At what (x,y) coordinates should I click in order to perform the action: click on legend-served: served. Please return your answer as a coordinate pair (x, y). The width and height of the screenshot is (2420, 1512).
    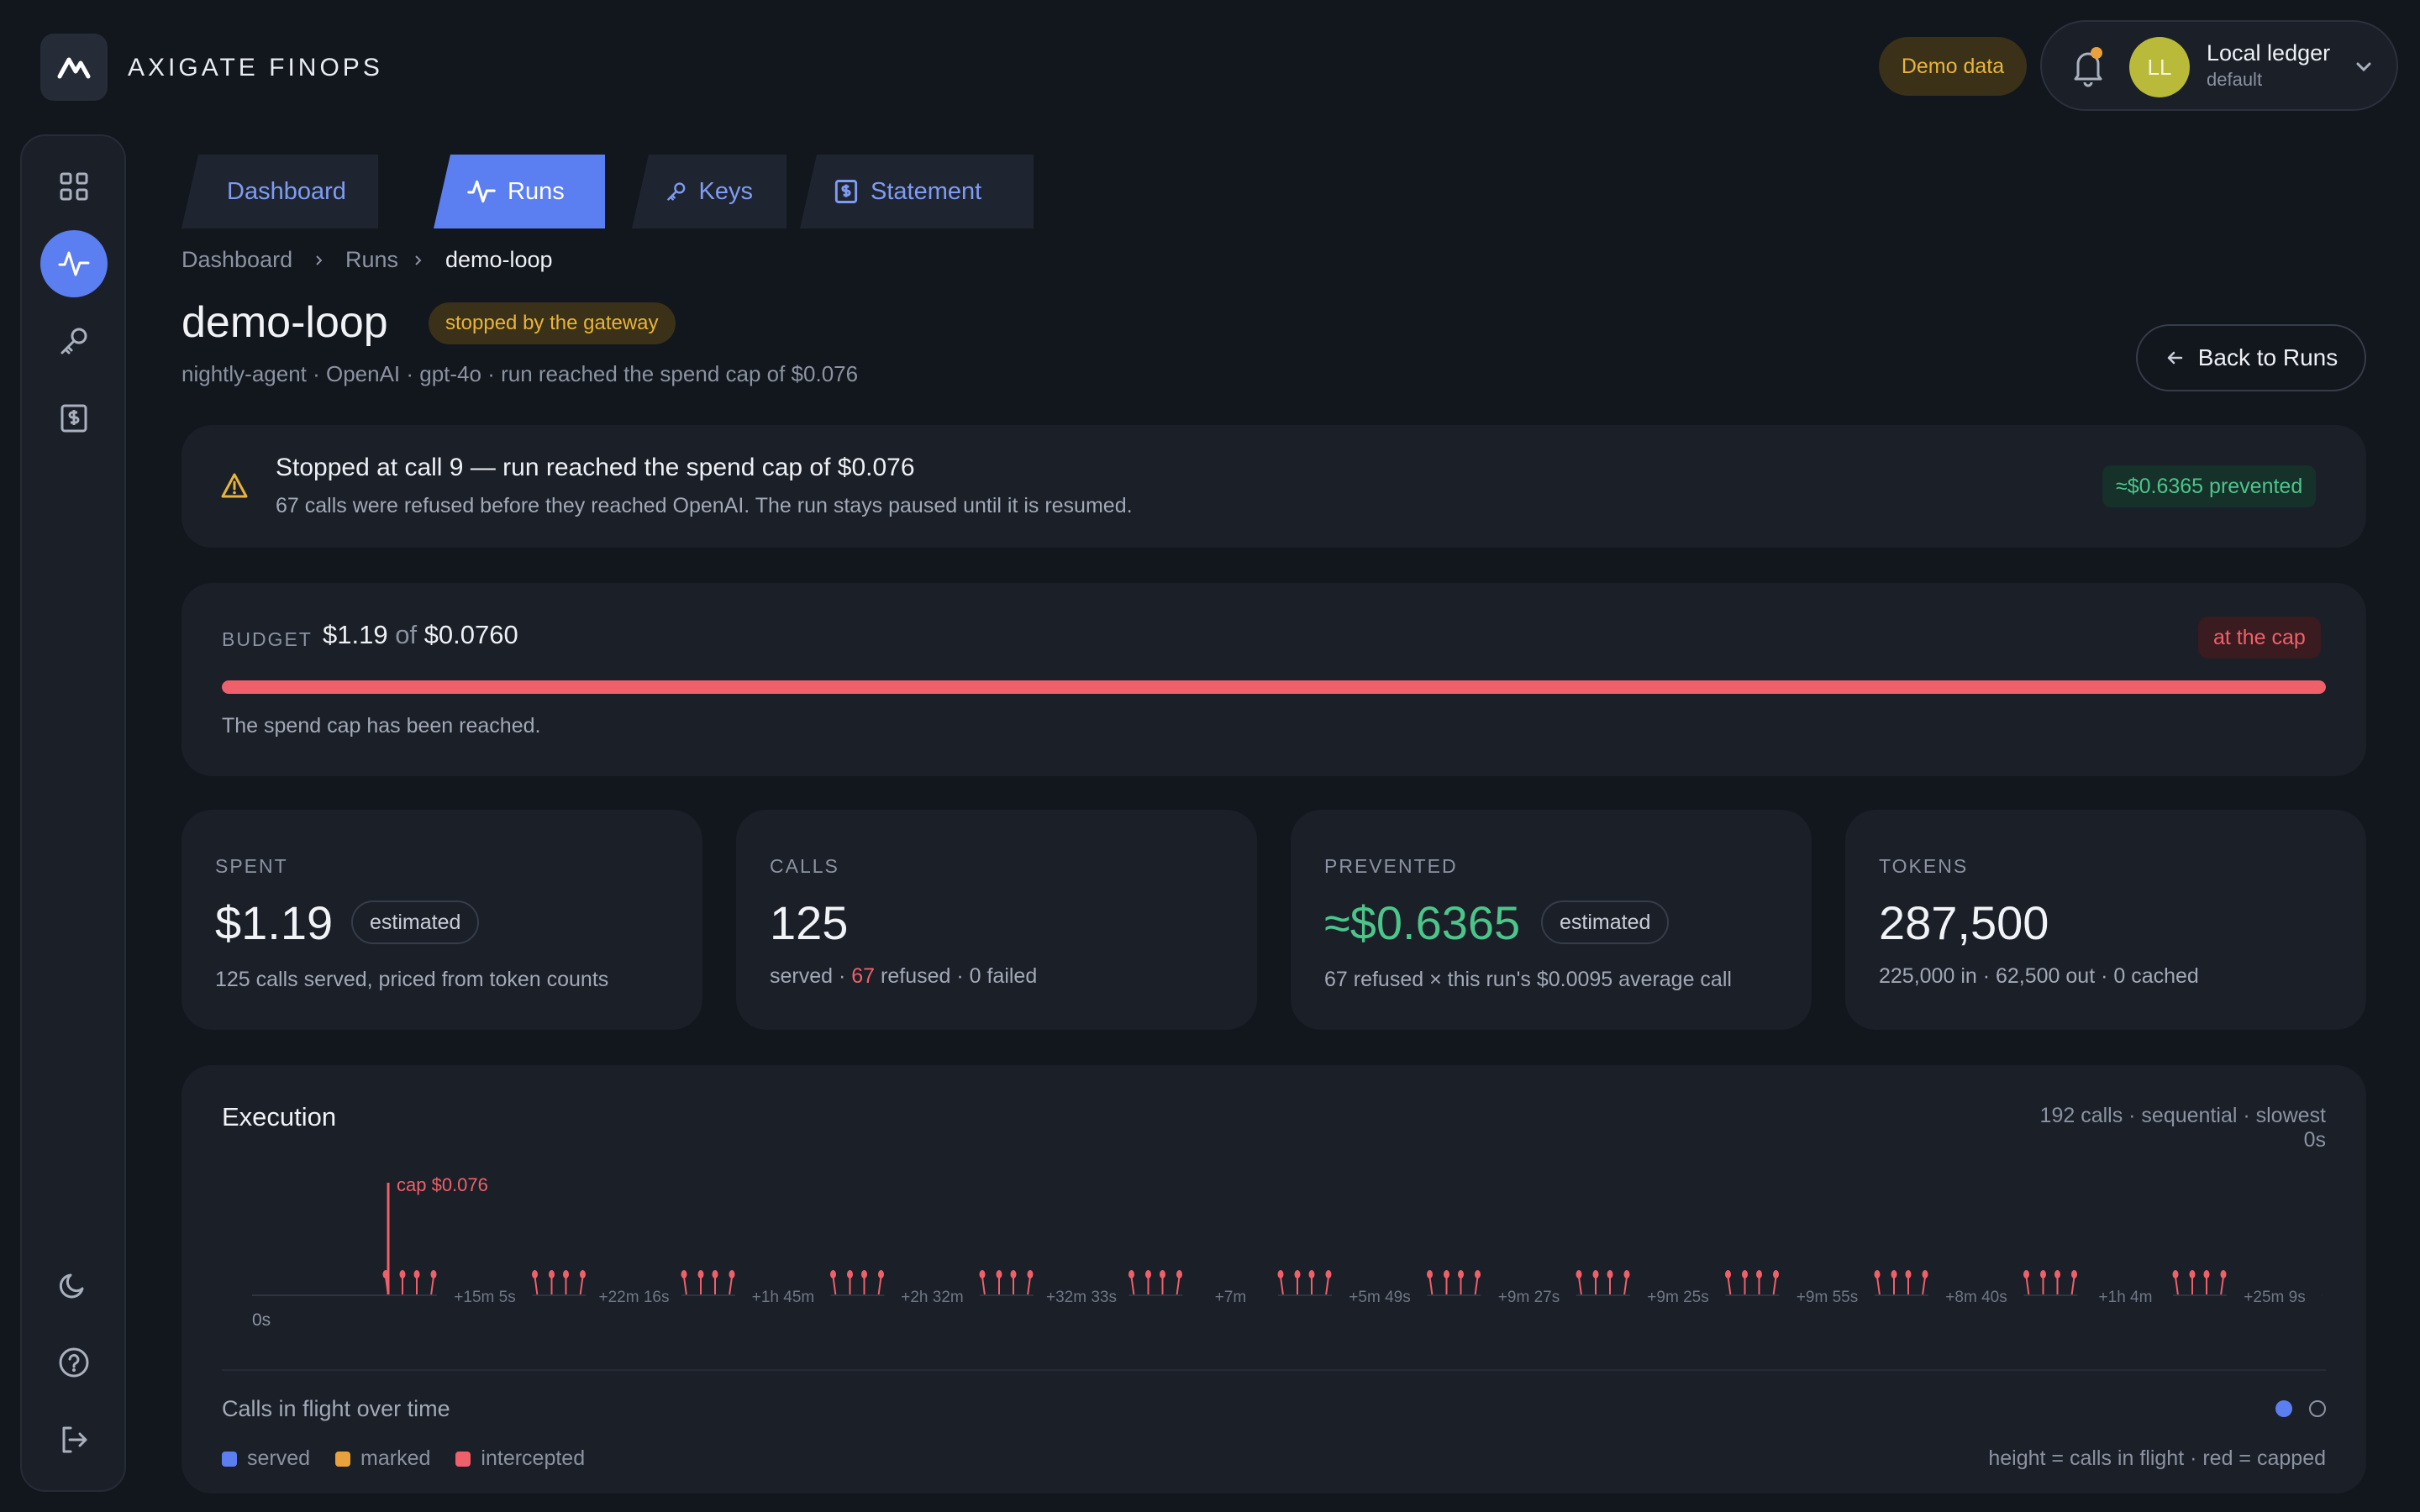
    Looking at the image, I should click on (266, 1458).